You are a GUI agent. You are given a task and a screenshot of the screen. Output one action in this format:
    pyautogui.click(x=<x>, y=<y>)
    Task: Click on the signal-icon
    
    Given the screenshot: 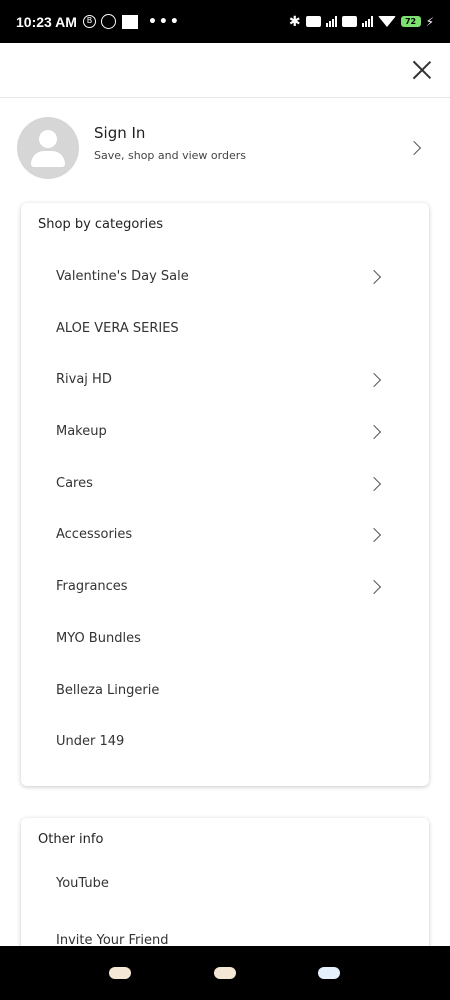 What is the action you would take?
    pyautogui.click(x=331, y=21)
    